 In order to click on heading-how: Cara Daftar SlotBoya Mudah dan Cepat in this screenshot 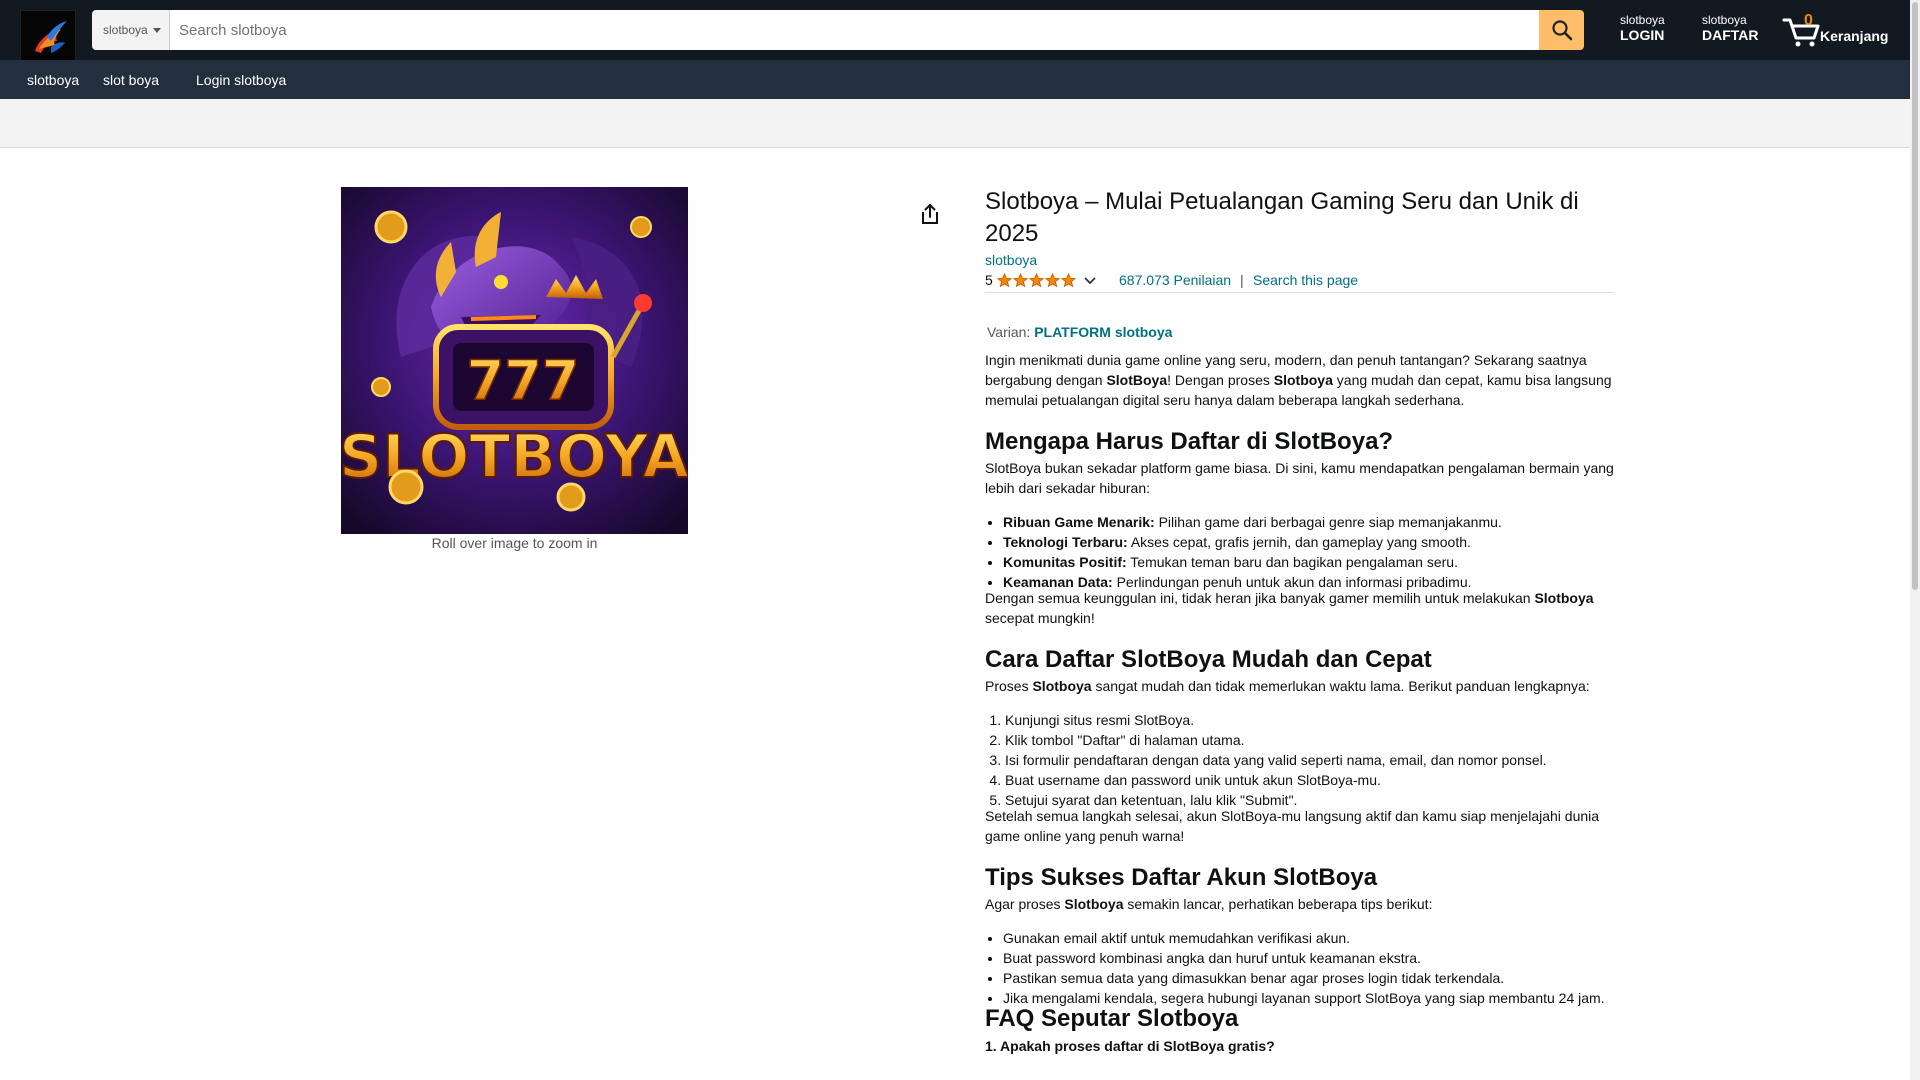, I will do `click(1208, 659)`.